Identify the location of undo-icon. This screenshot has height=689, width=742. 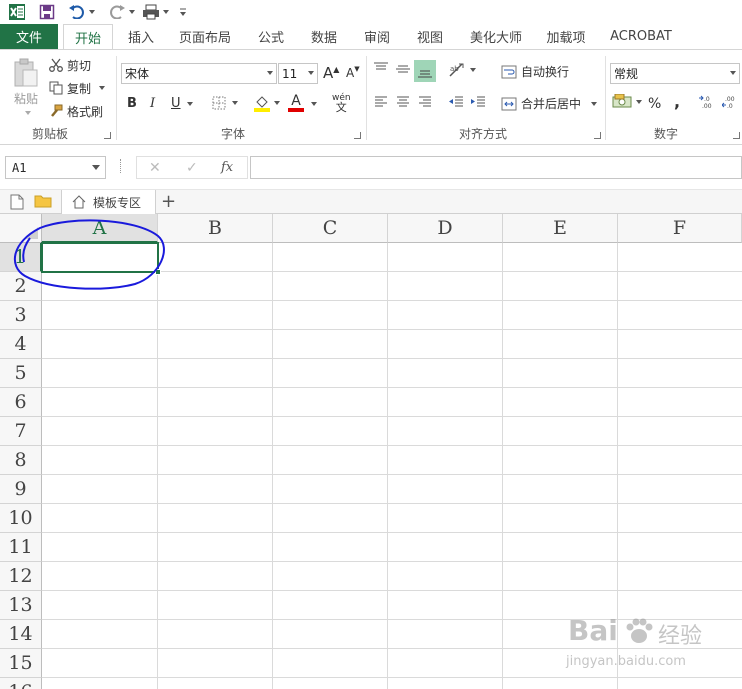
(81, 12).